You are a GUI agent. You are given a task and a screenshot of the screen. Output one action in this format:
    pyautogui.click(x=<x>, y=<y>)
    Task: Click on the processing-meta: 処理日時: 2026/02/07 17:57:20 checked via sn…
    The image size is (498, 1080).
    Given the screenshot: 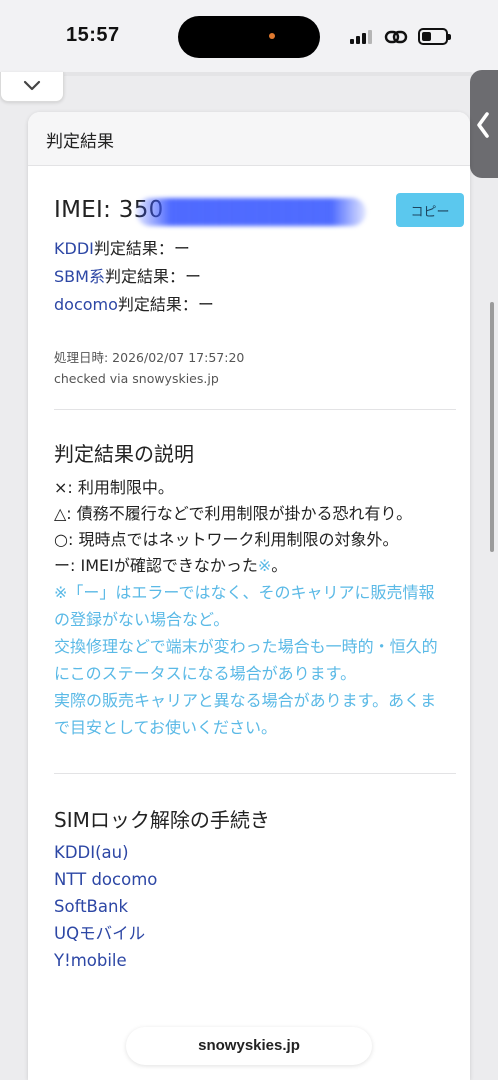 What is the action you would take?
    pyautogui.click(x=248, y=368)
    